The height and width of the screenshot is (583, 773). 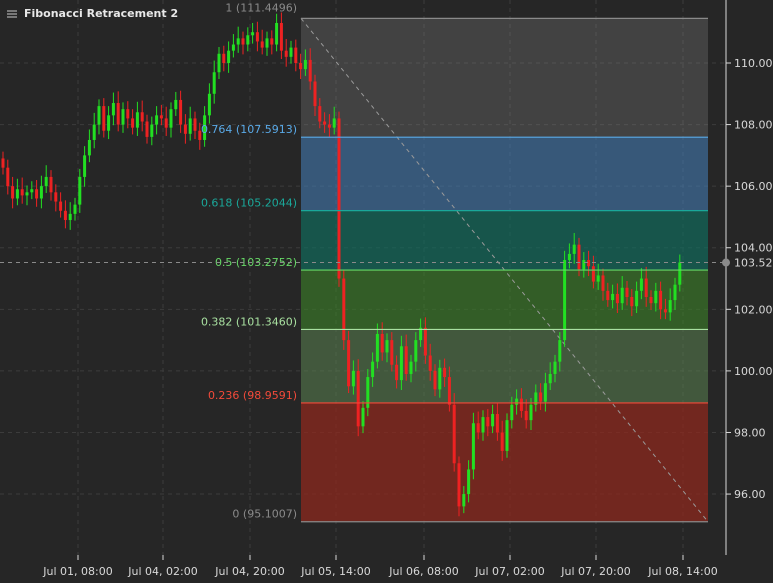 I want to click on price-tick-label: 104.00, so click(x=753, y=248).